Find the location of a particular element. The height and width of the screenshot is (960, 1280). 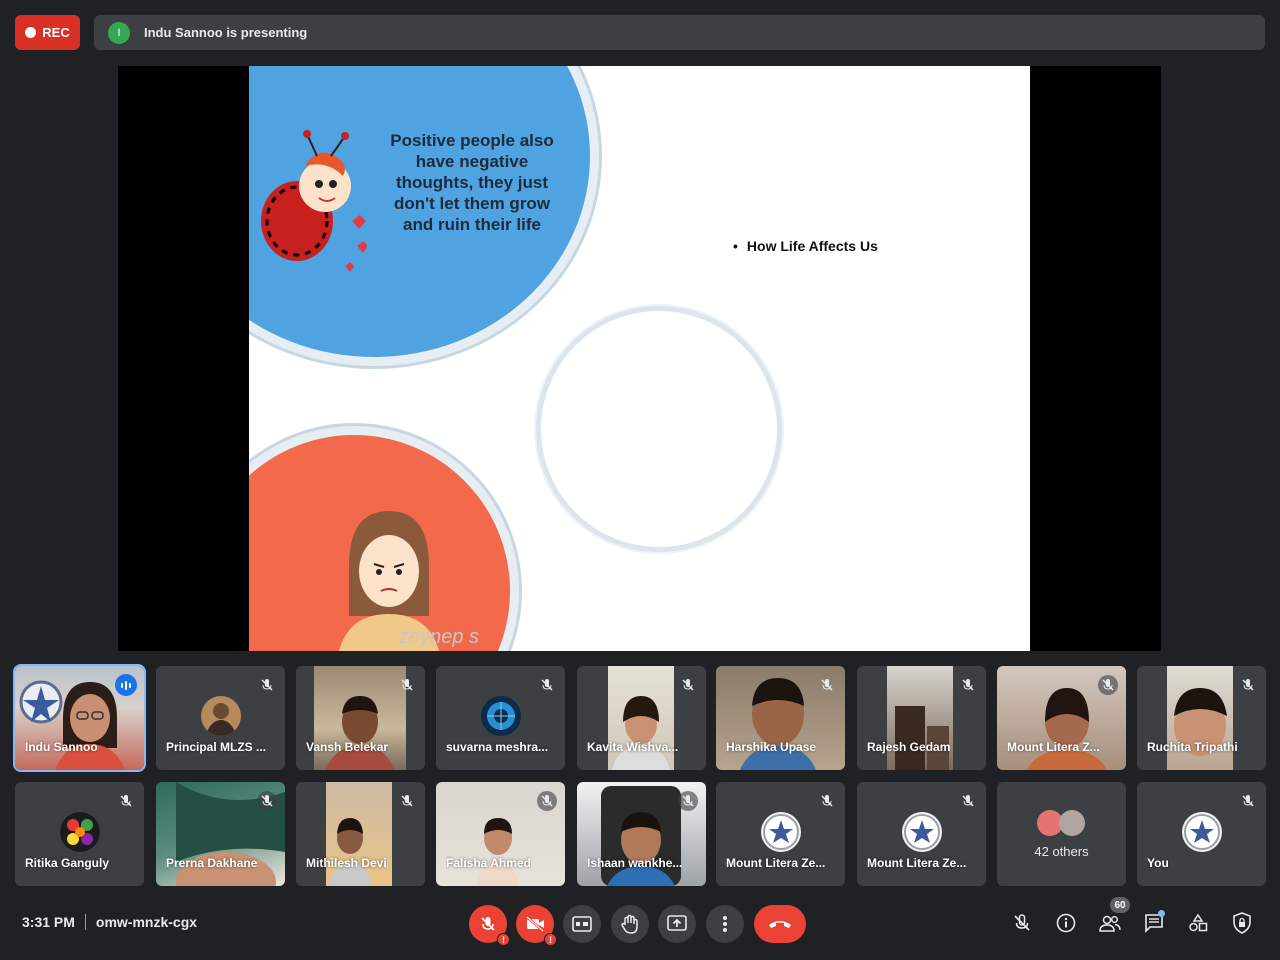

participant-name: Mithilesh Devi is located at coordinates (346, 863).